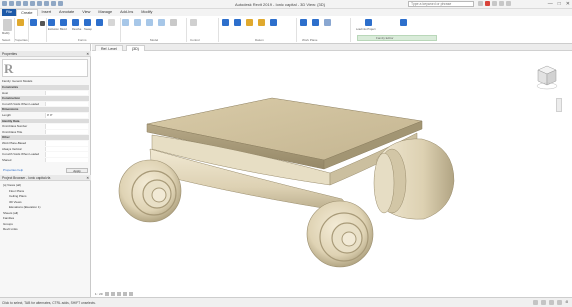  I want to click on select-links-icon, so click(544, 302).